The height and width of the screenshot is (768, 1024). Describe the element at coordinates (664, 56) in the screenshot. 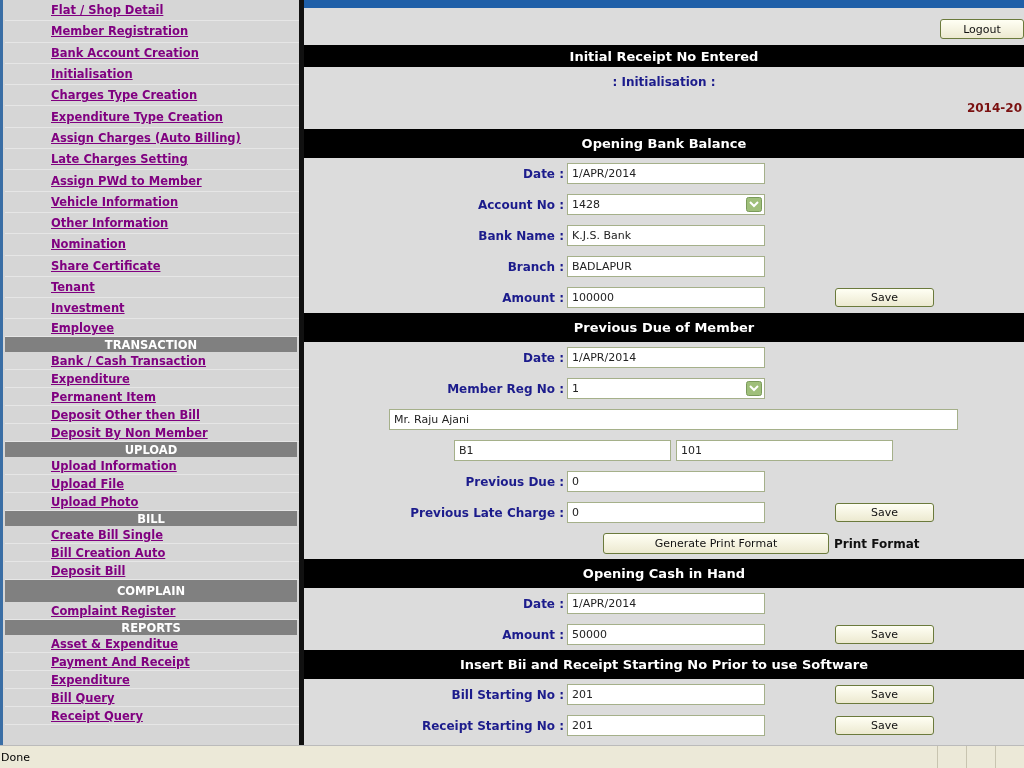

I see `notice-banner: Initial Receipt No Entered` at that location.